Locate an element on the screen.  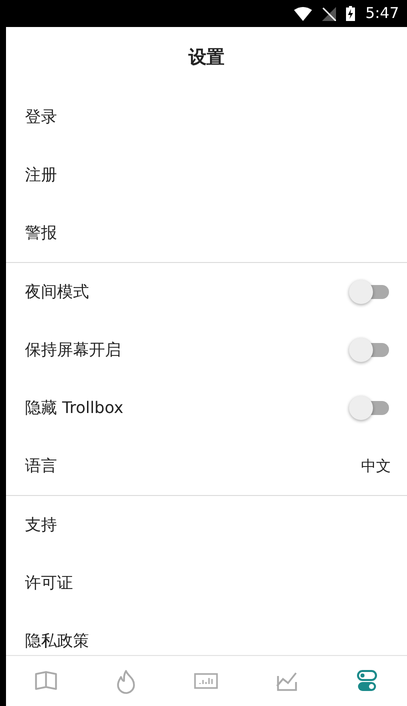
page-title: 设置 is located at coordinates (206, 58).